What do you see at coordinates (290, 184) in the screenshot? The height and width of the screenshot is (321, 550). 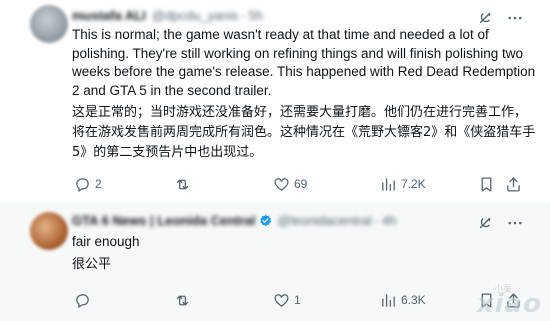 I see `like-button: 69` at bounding box center [290, 184].